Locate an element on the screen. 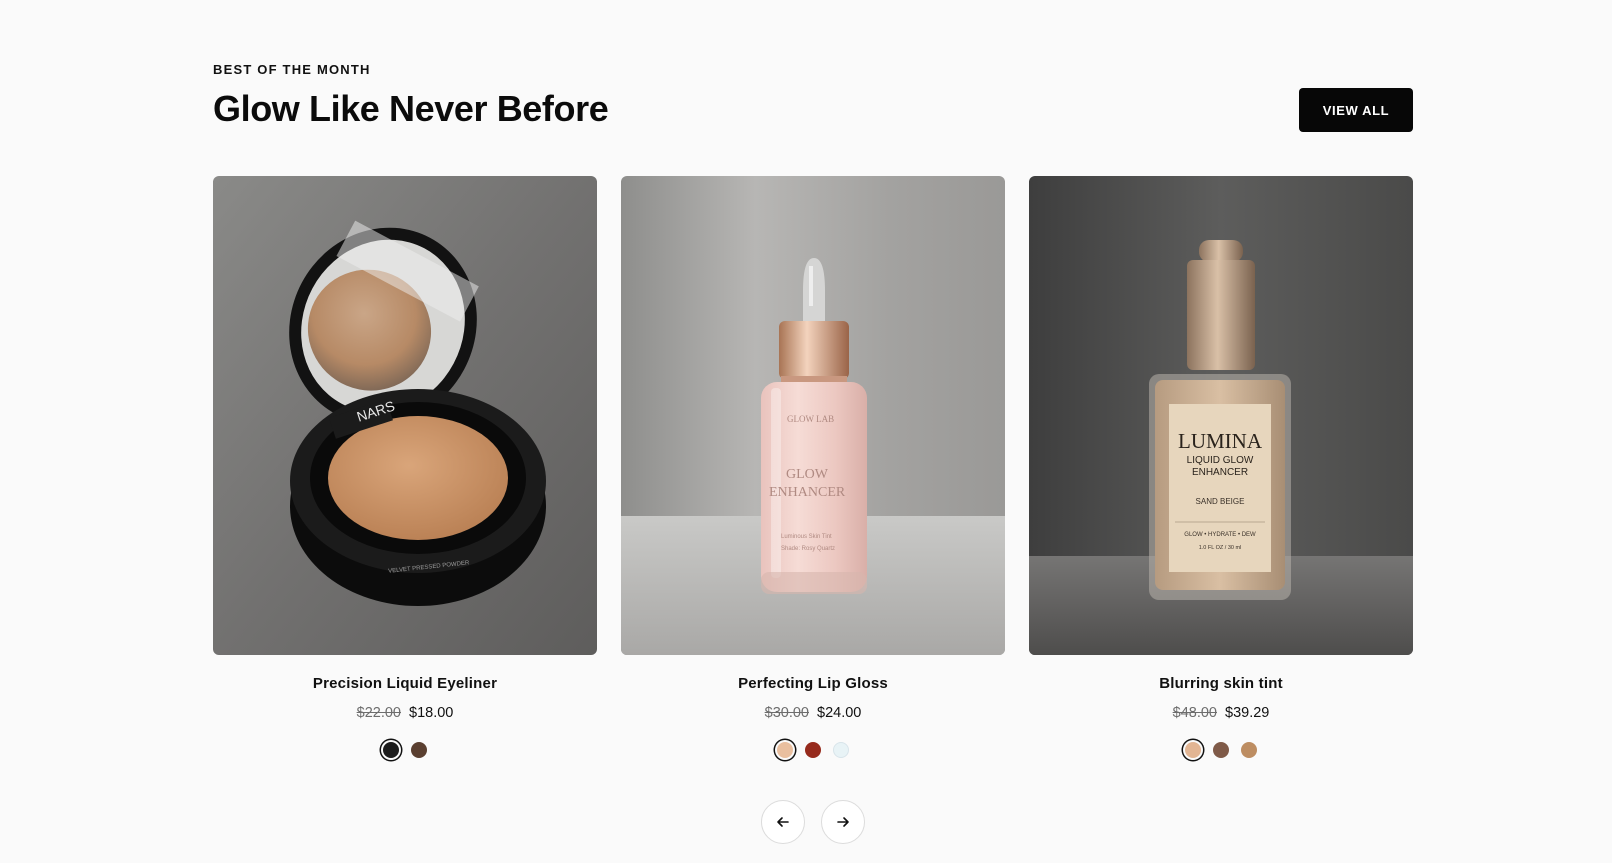 The width and height of the screenshot is (1612, 863). svg-text: LIQUID GLOW is located at coordinates (1220, 460).